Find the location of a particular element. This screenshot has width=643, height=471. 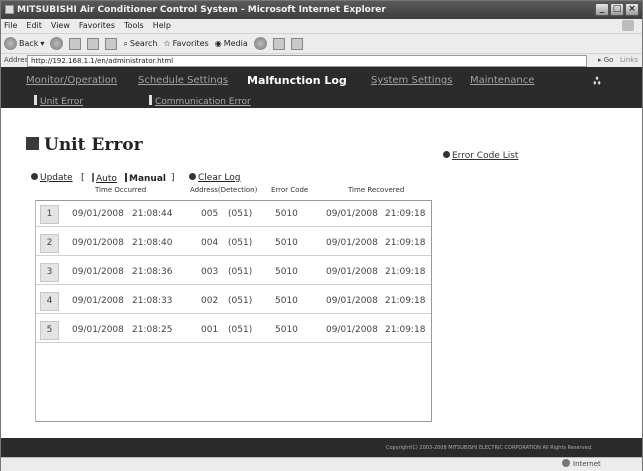

menu-view: View is located at coordinates (60, 26).